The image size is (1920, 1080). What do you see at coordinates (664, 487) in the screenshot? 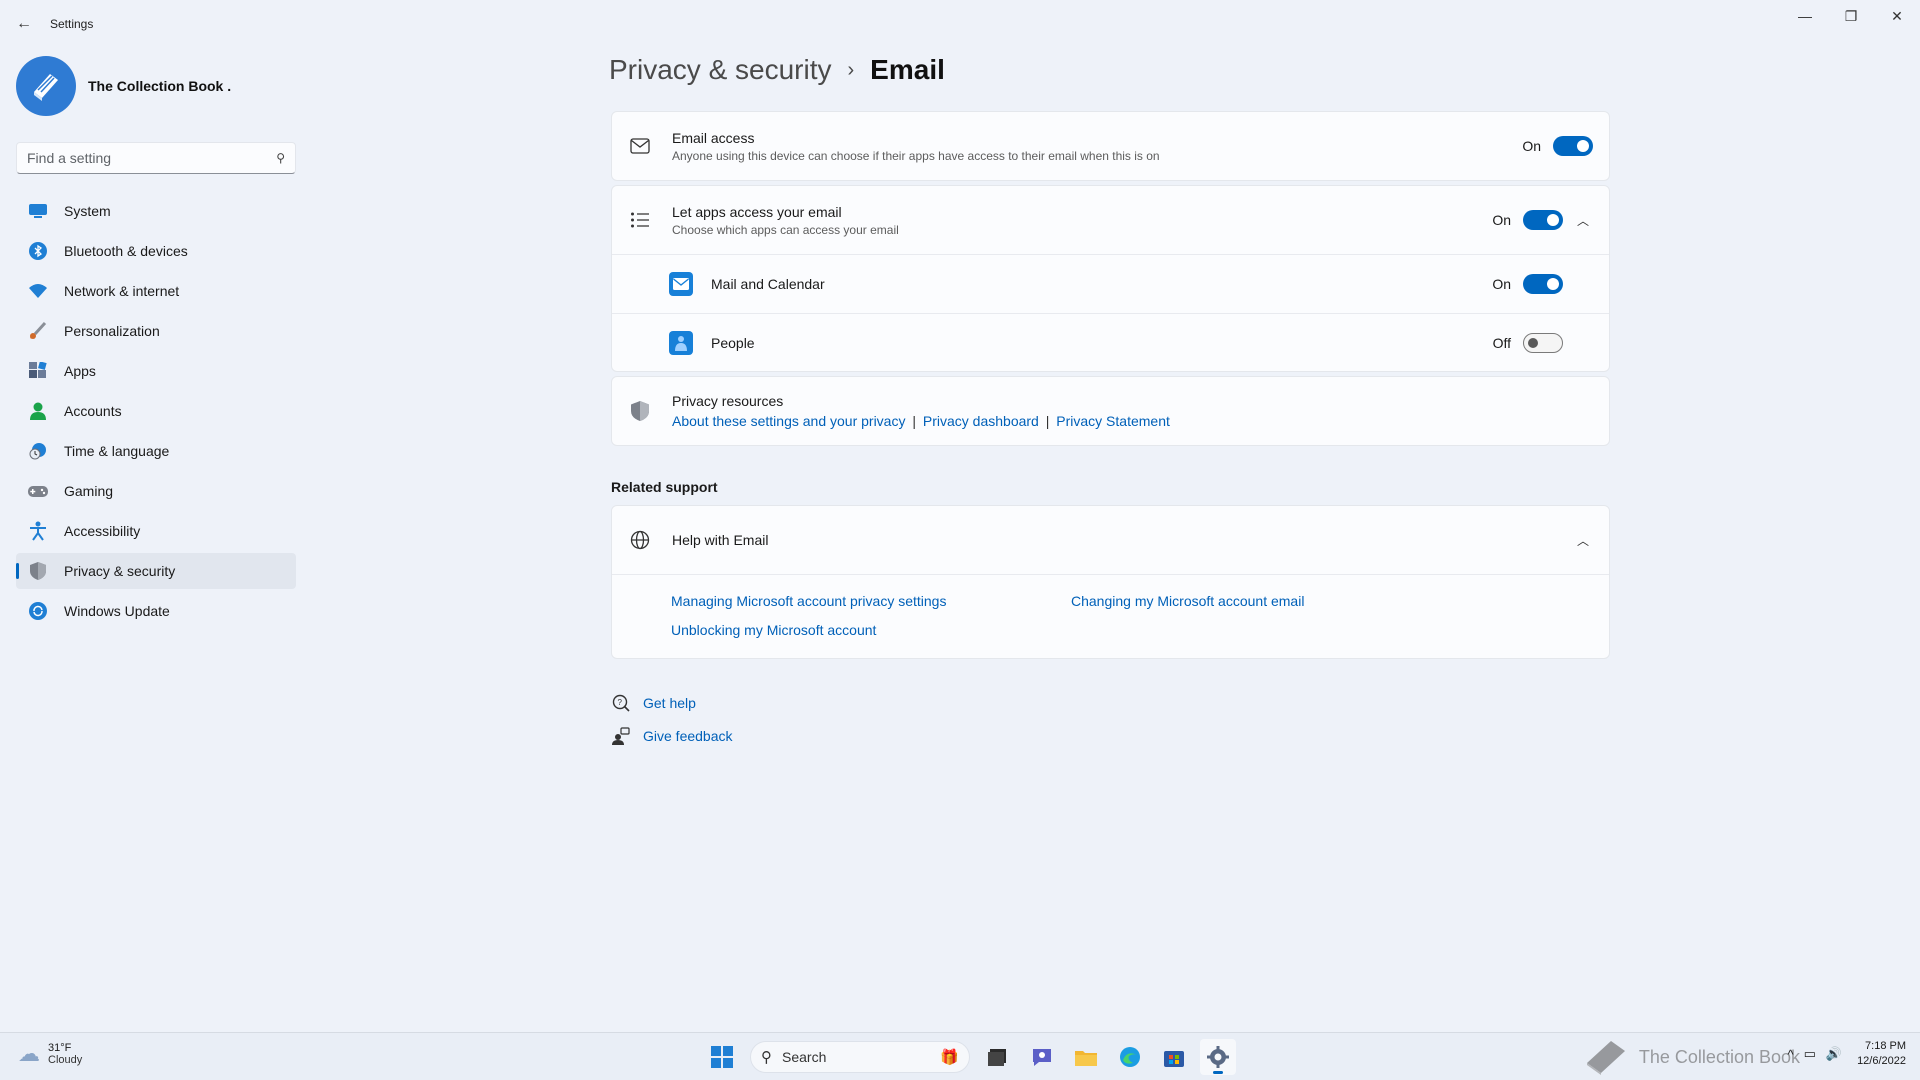
I see `related-support-heading: Related support` at bounding box center [664, 487].